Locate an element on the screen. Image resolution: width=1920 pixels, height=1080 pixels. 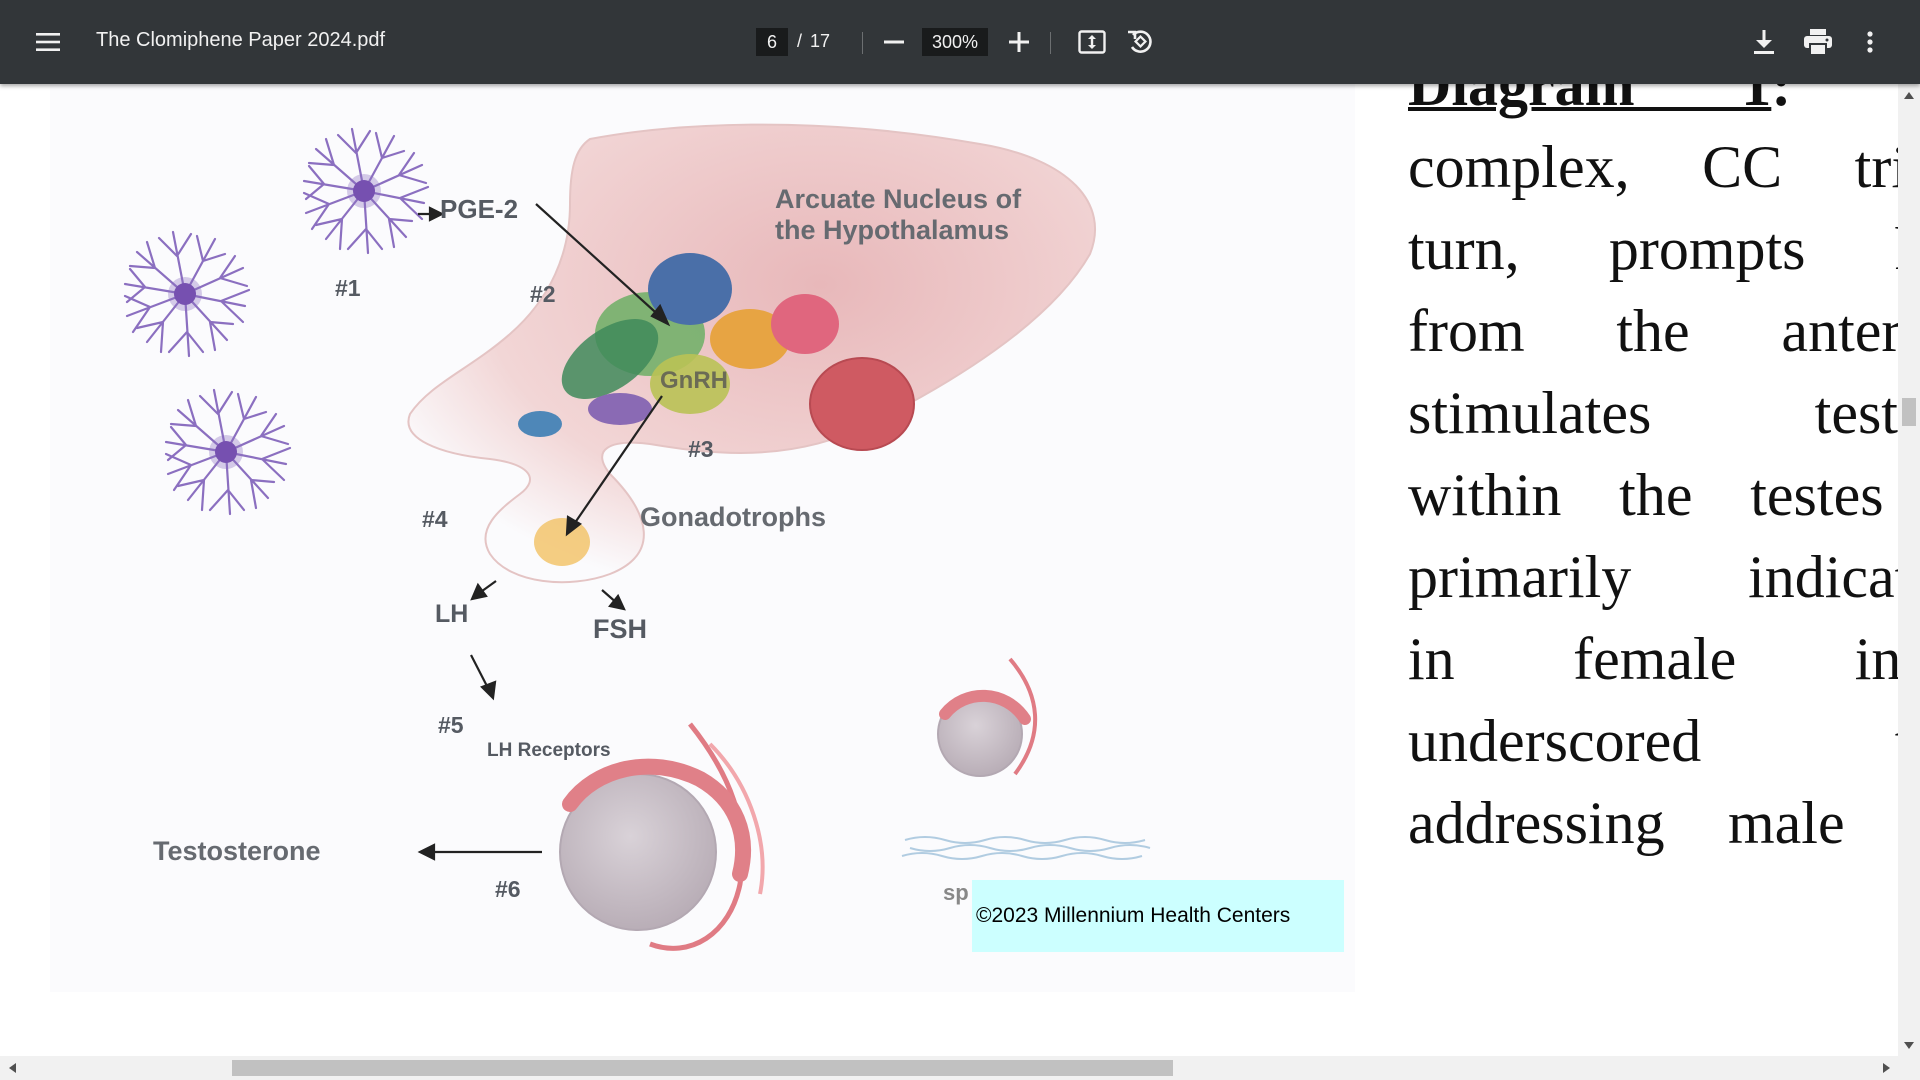
label-arcuate-nucleus: Arcuate Nucleus of the Hypothalamus is located at coordinates (898, 215).